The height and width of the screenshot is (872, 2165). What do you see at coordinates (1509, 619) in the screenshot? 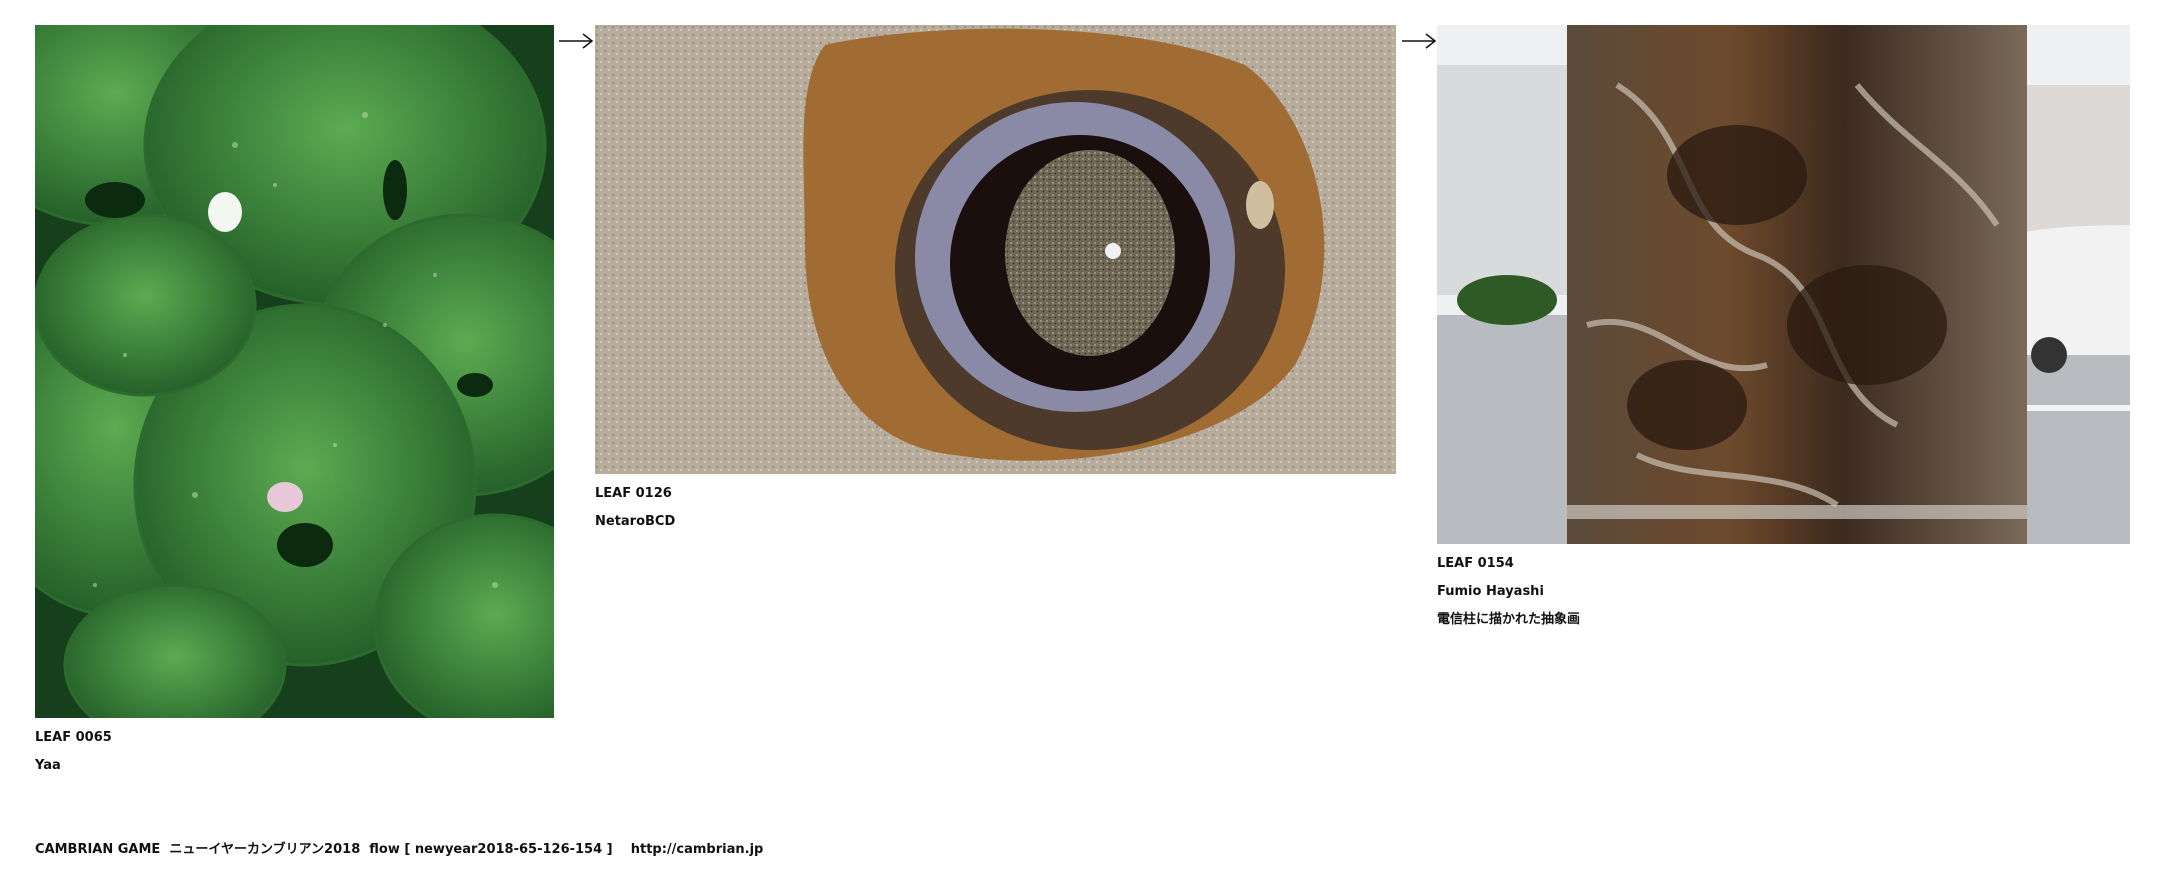
I see `leaf-note: 電信柱に描かれた抽象画` at bounding box center [1509, 619].